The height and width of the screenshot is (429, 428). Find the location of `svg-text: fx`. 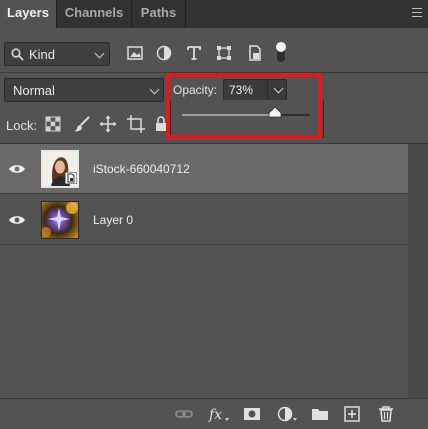

svg-text: fx is located at coordinates (215, 414).